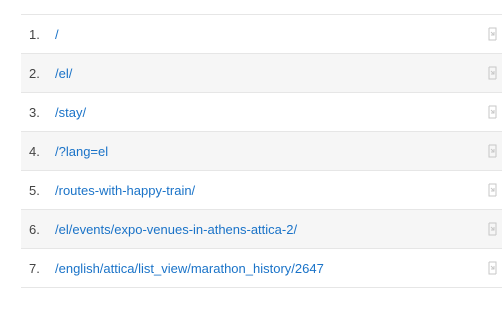  What do you see at coordinates (34, 151) in the screenshot?
I see `row-rank: 4.` at bounding box center [34, 151].